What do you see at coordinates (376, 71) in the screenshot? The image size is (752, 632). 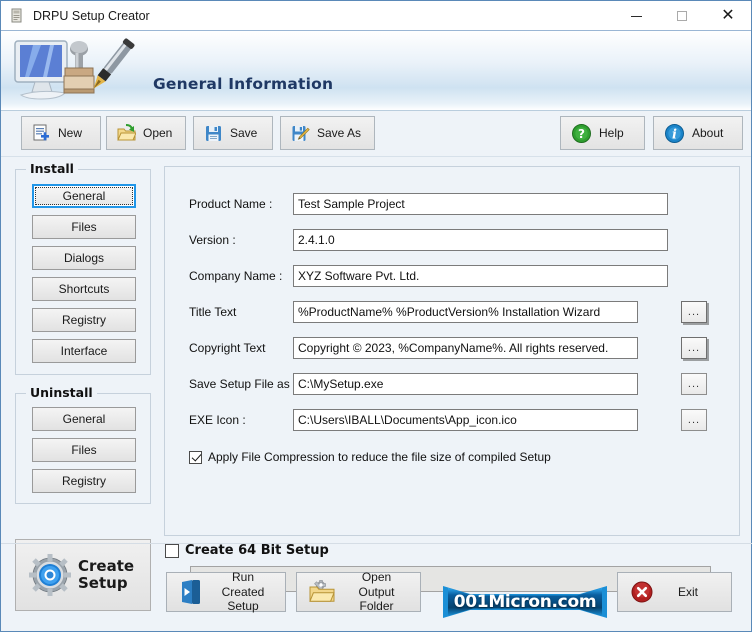 I see `page-header: General Information` at bounding box center [376, 71].